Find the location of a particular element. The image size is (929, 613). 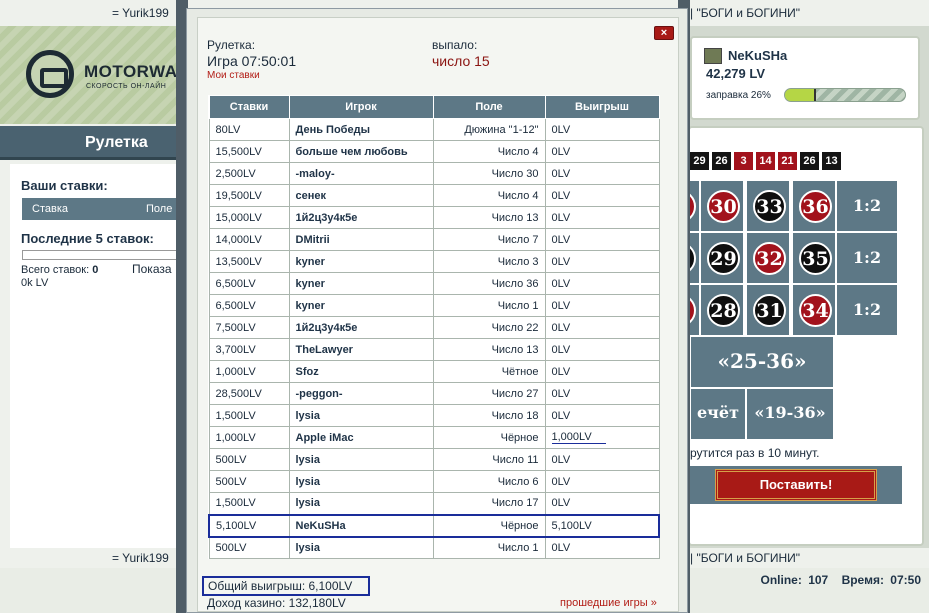

show-link: Показа is located at coordinates (152, 269).